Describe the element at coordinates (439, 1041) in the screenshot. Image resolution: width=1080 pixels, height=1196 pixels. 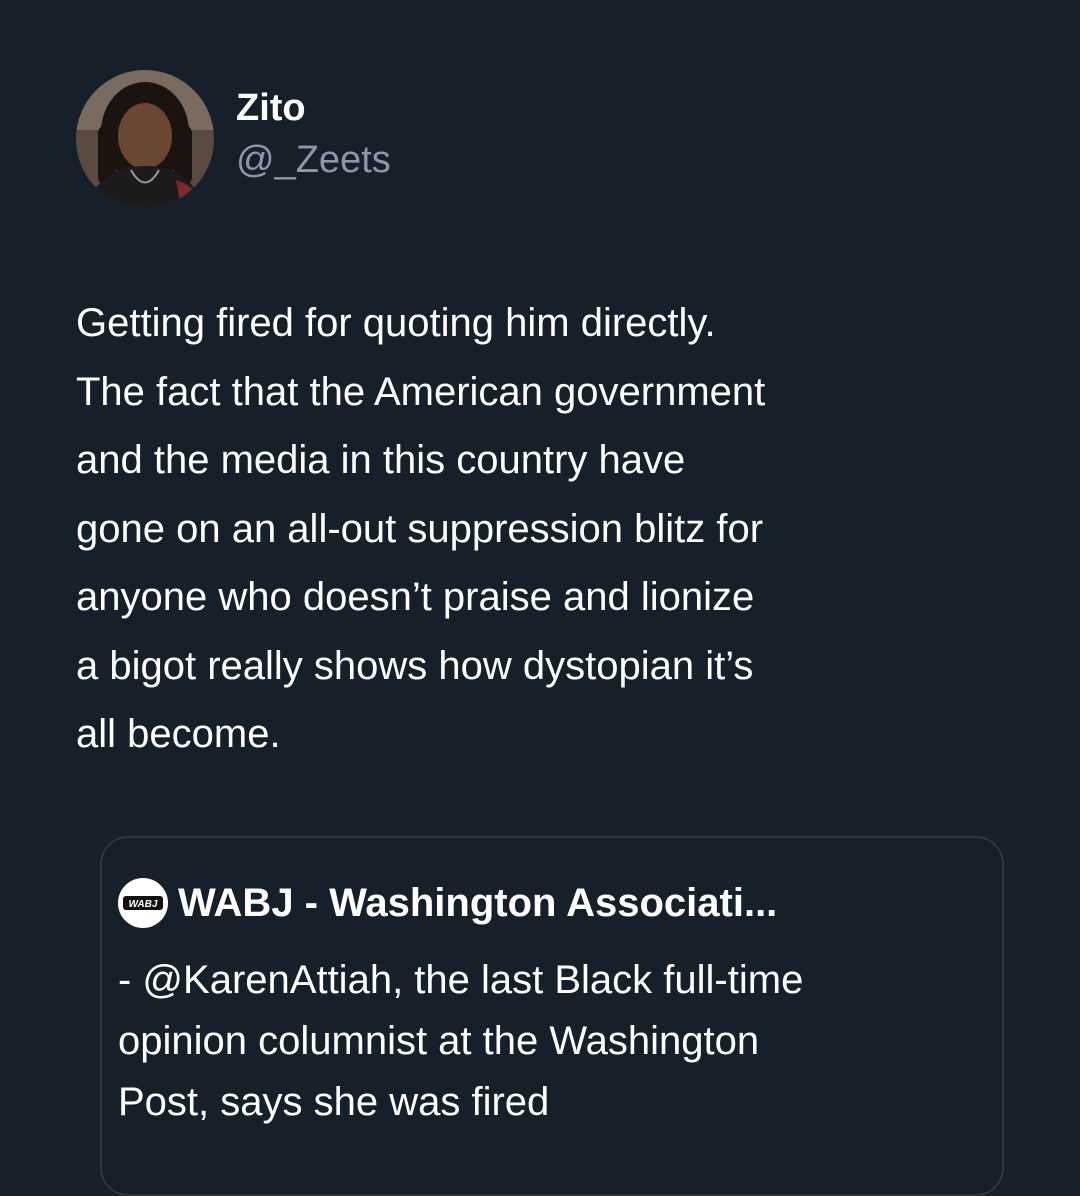
I see `quoted-text-line: opinion columnist at the Washington` at that location.